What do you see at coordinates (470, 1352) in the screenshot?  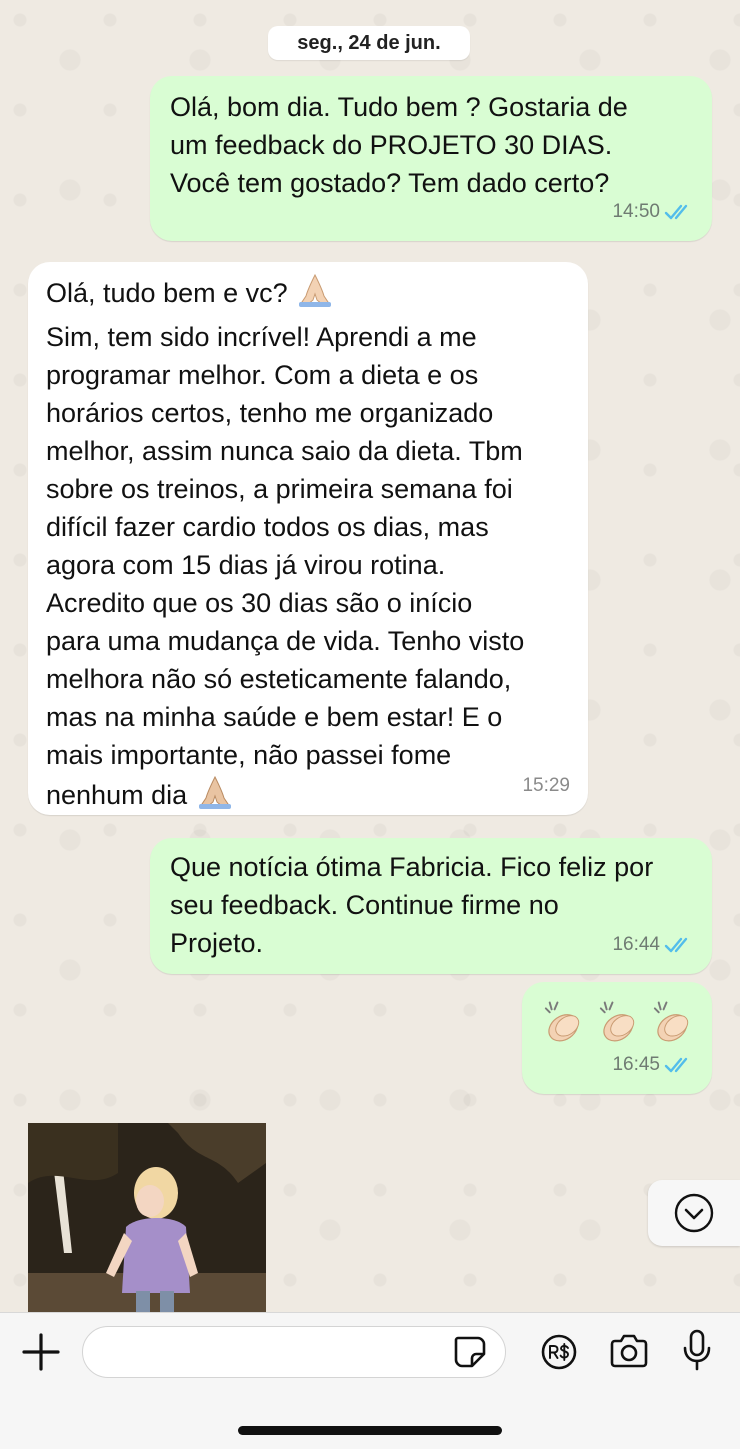 I see `sticker-icon` at bounding box center [470, 1352].